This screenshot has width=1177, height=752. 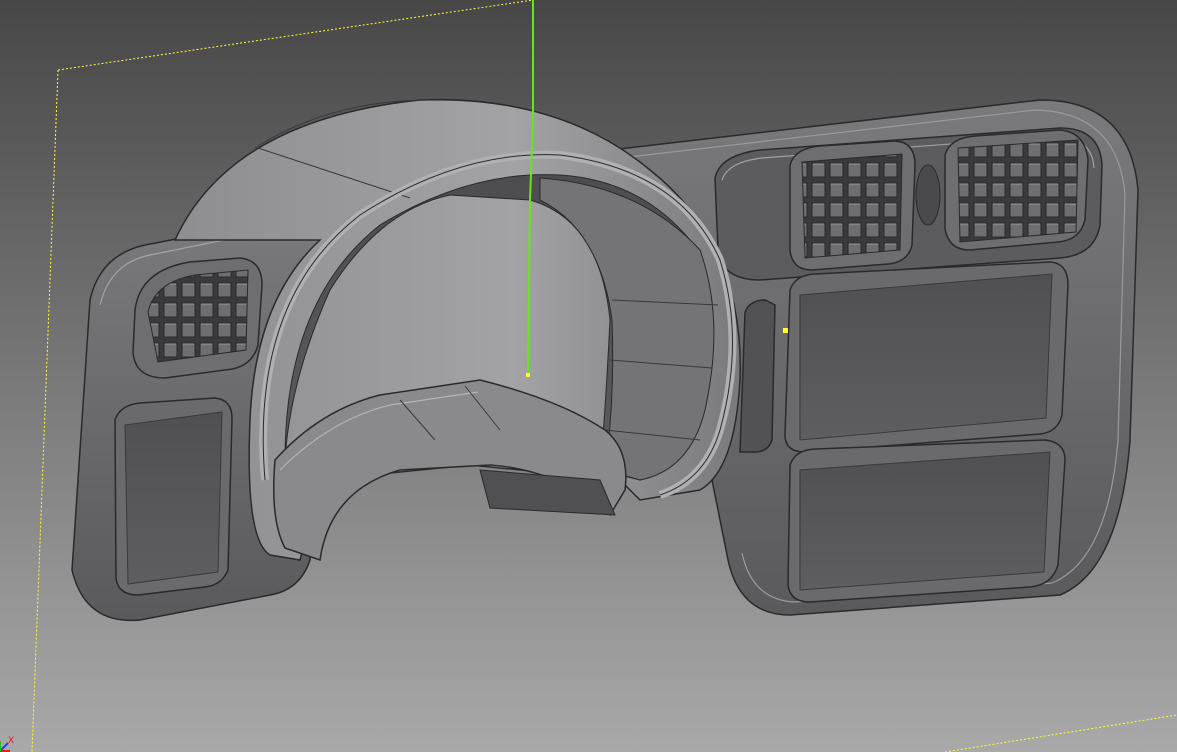 What do you see at coordinates (926, 357) in the screenshot?
I see `center-upper-pocket` at bounding box center [926, 357].